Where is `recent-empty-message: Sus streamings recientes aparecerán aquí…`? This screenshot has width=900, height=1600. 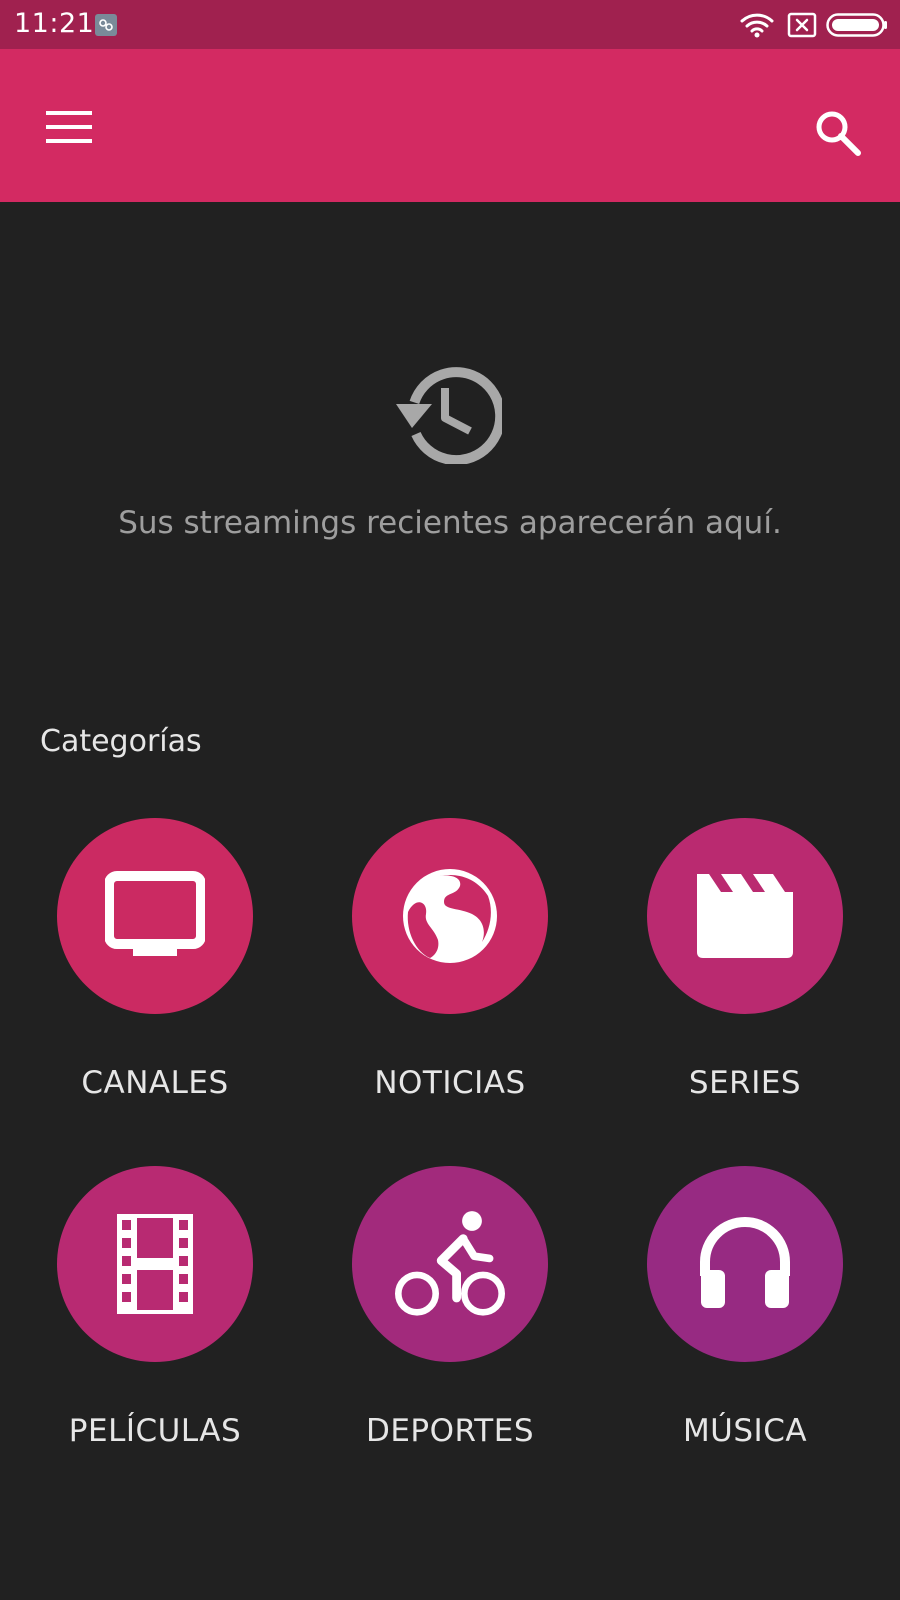 recent-empty-message: Sus streamings recientes aparecerán aquí… is located at coordinates (450, 523).